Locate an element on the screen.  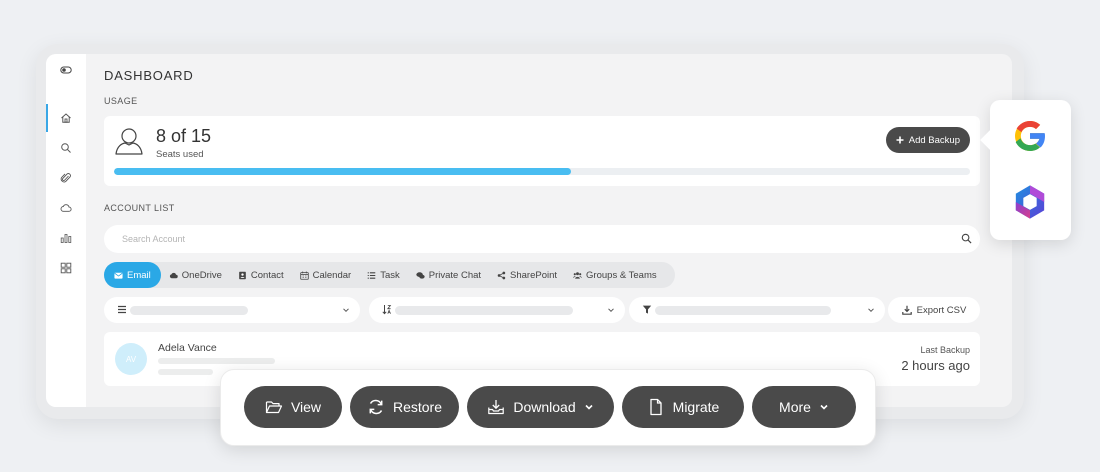
tab-label: OneDrive is located at coordinates (201, 275).